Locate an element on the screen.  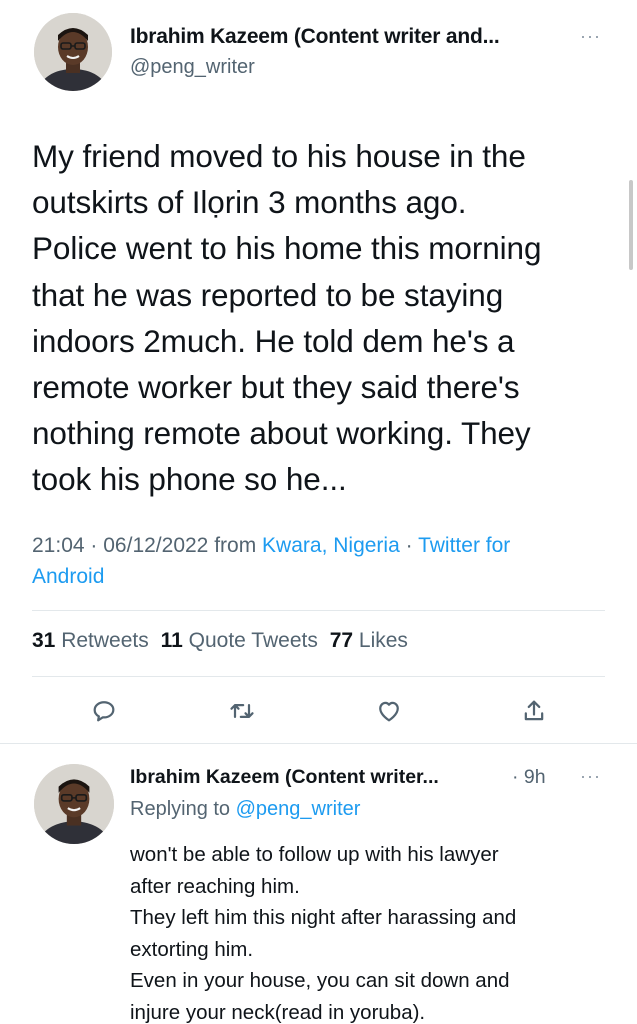
tweet-time: 21:04 is located at coordinates (58, 545).